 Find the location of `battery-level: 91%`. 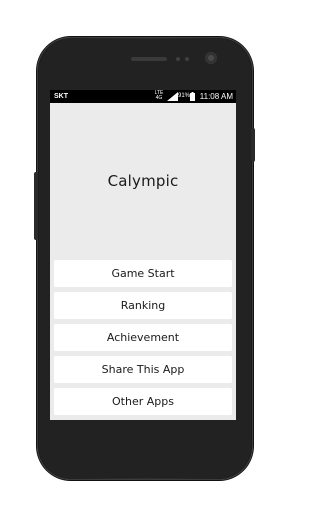

battery-level: 91% is located at coordinates (184, 96).